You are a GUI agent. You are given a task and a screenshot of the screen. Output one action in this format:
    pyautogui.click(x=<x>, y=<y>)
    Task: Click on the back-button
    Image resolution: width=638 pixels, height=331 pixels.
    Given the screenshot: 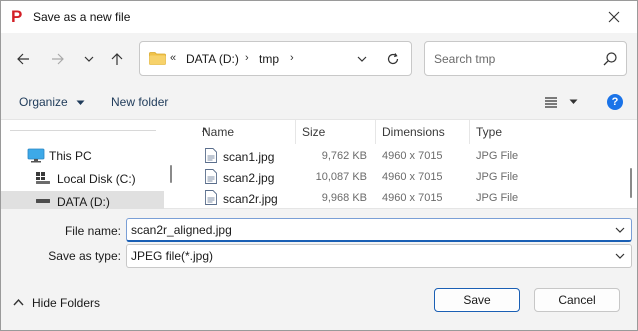 What is the action you would take?
    pyautogui.click(x=23, y=59)
    